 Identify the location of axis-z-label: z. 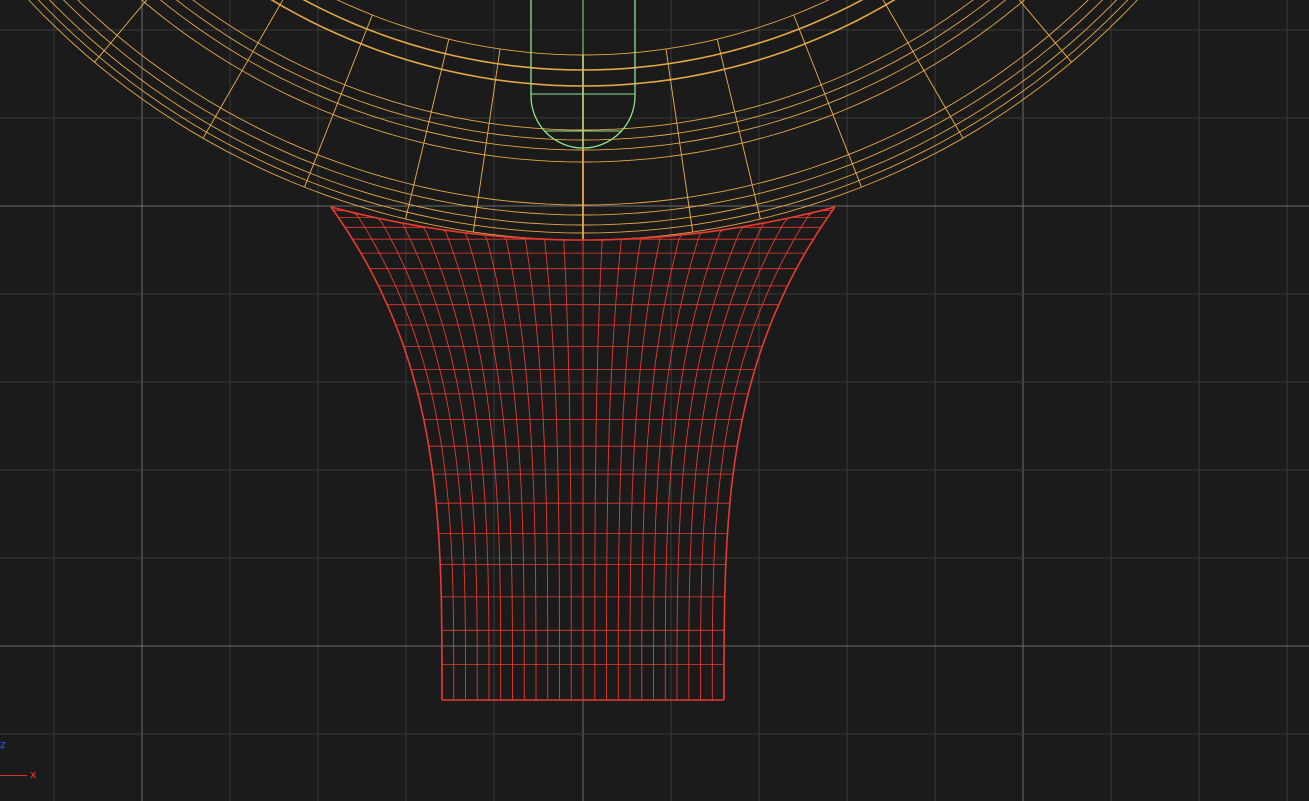
(3, 744).